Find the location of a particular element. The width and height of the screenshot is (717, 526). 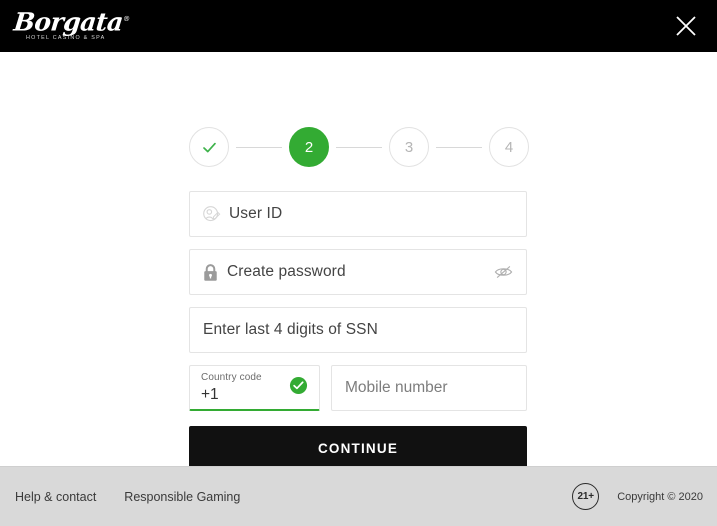

password-visibility-toggle is located at coordinates (503, 272).